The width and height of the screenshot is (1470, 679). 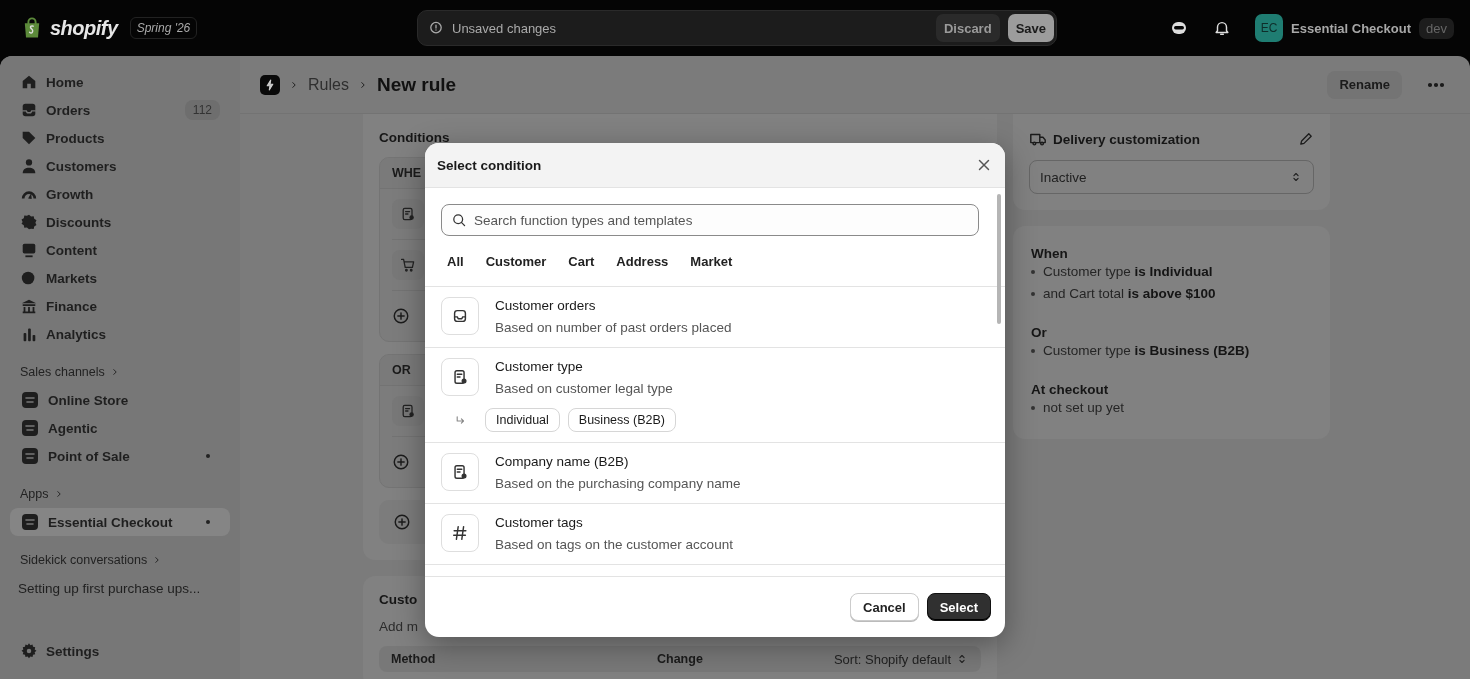 I want to click on rename-button: Rename, so click(x=1364, y=84).